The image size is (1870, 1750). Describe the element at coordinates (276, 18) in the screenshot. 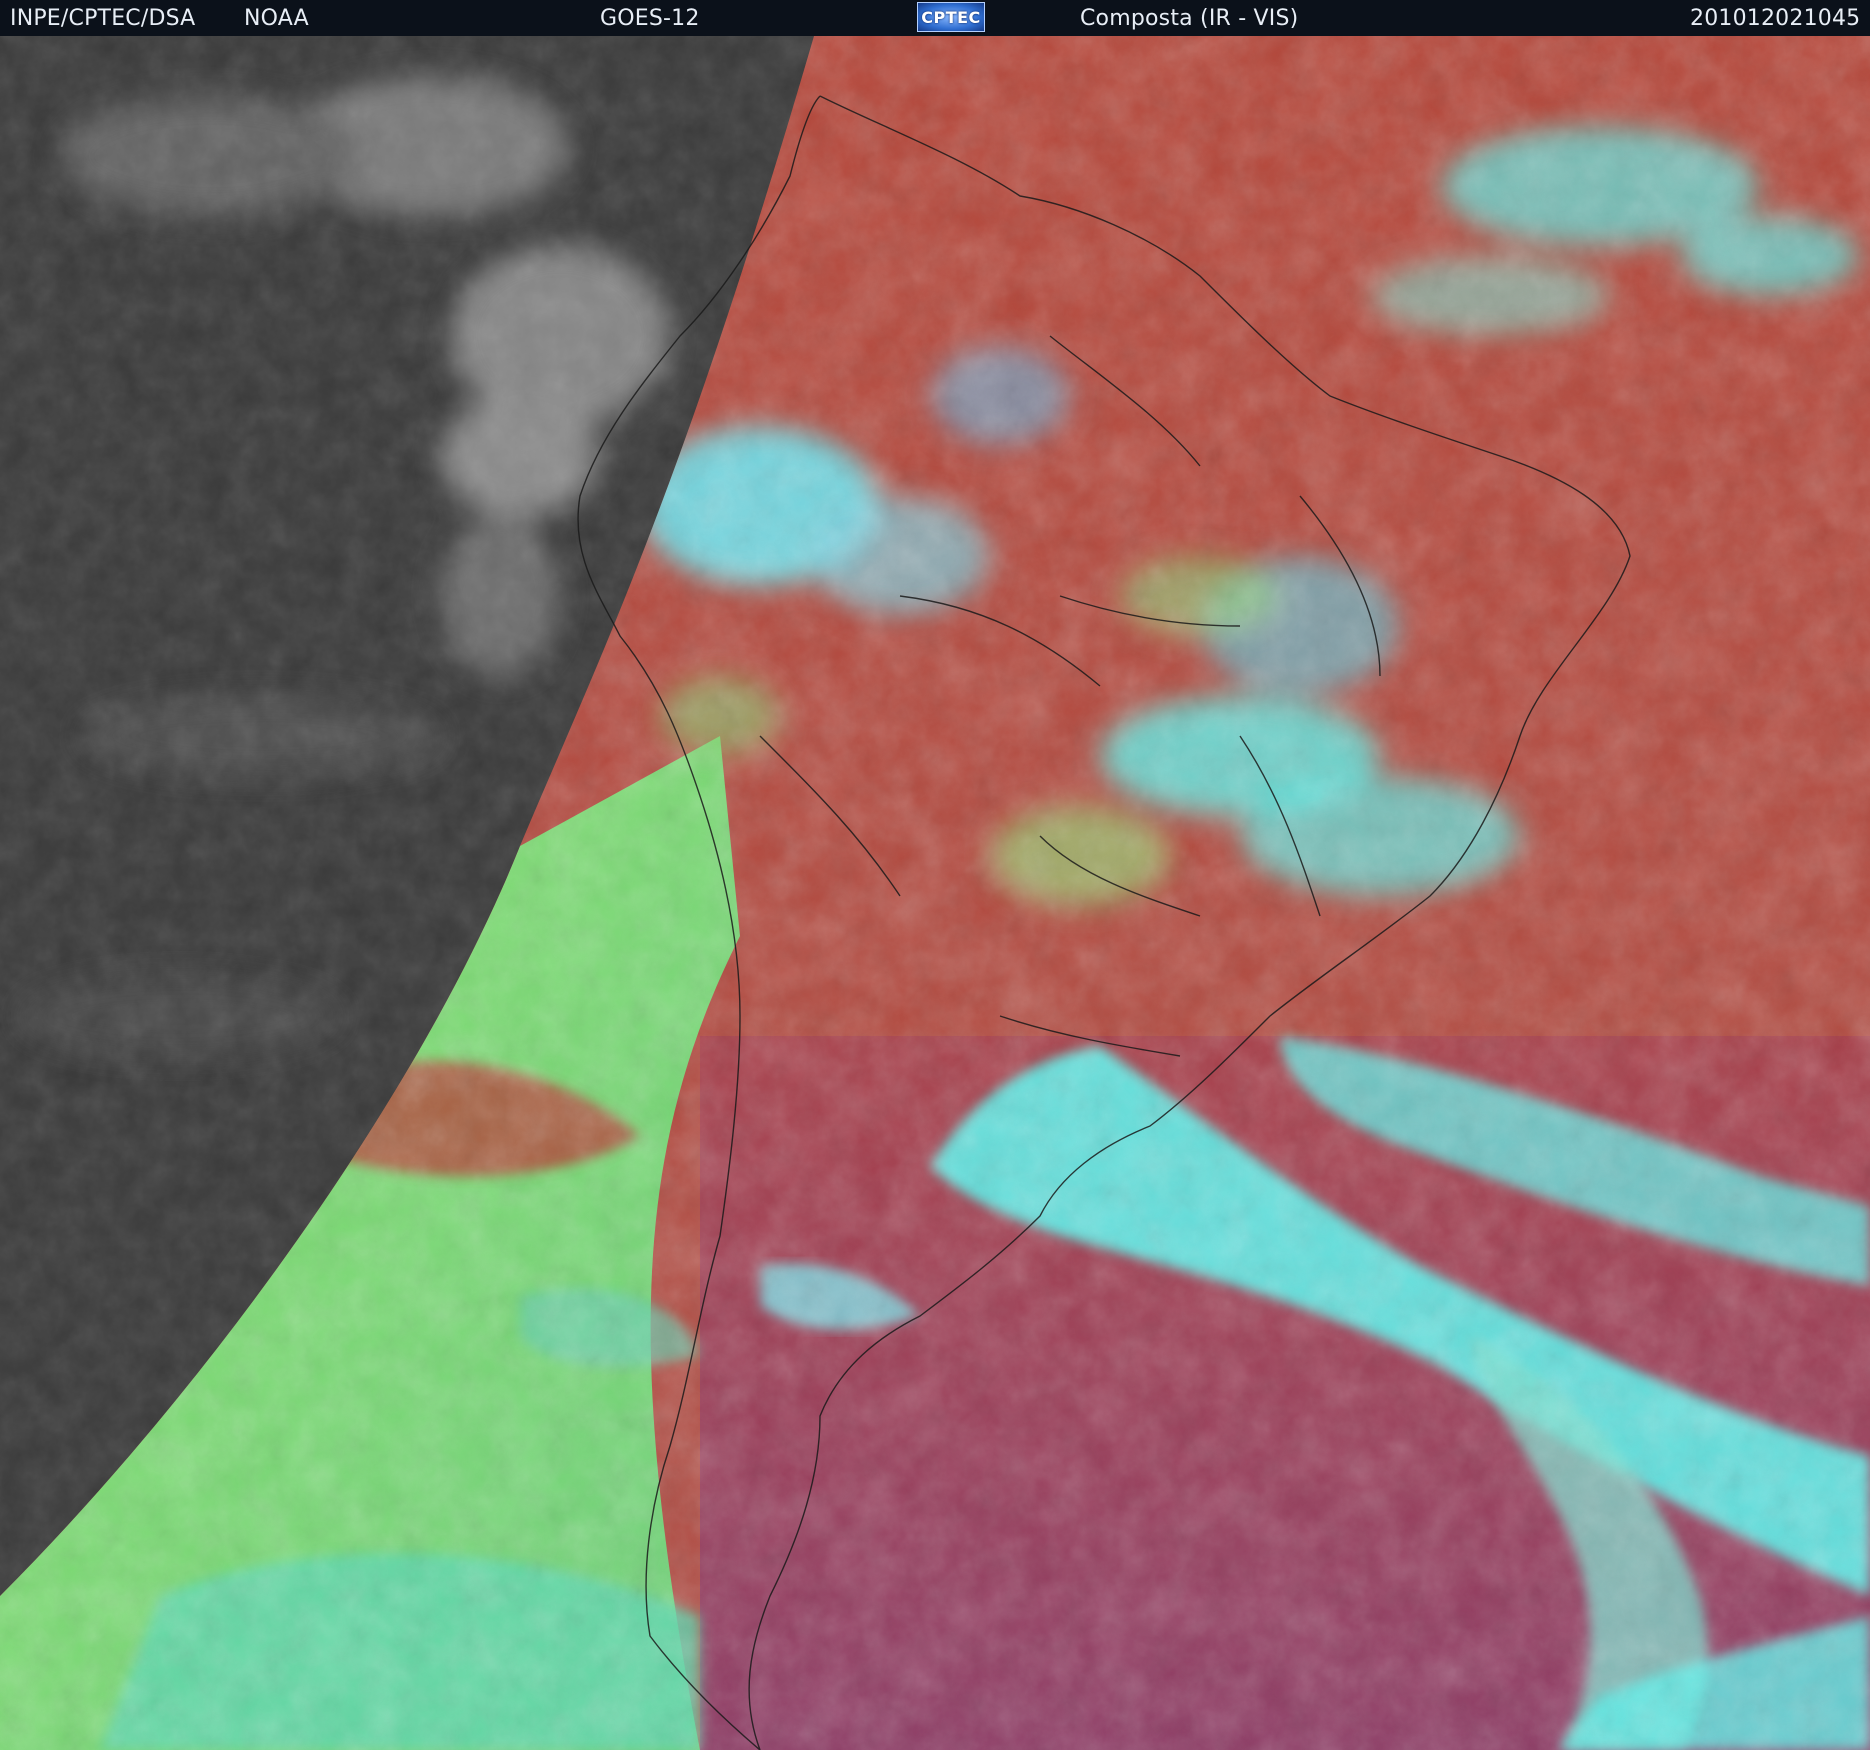

I see `provider-label: NOAA` at that location.